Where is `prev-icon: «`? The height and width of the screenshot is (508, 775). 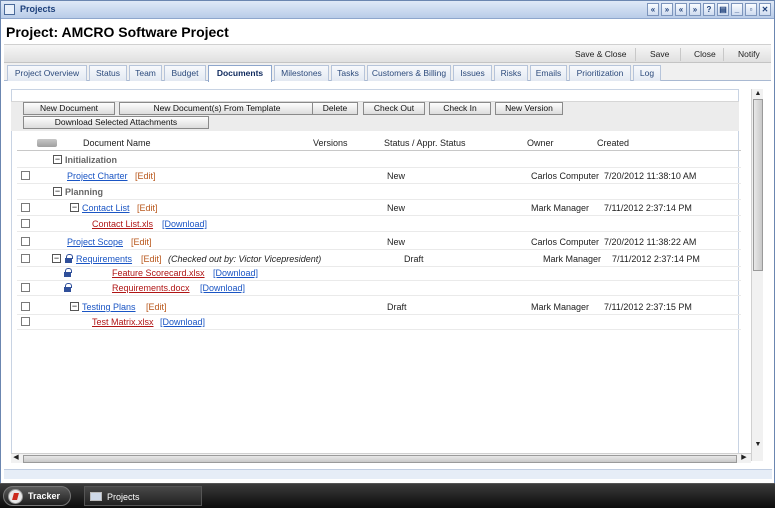 prev-icon: « is located at coordinates (681, 9).